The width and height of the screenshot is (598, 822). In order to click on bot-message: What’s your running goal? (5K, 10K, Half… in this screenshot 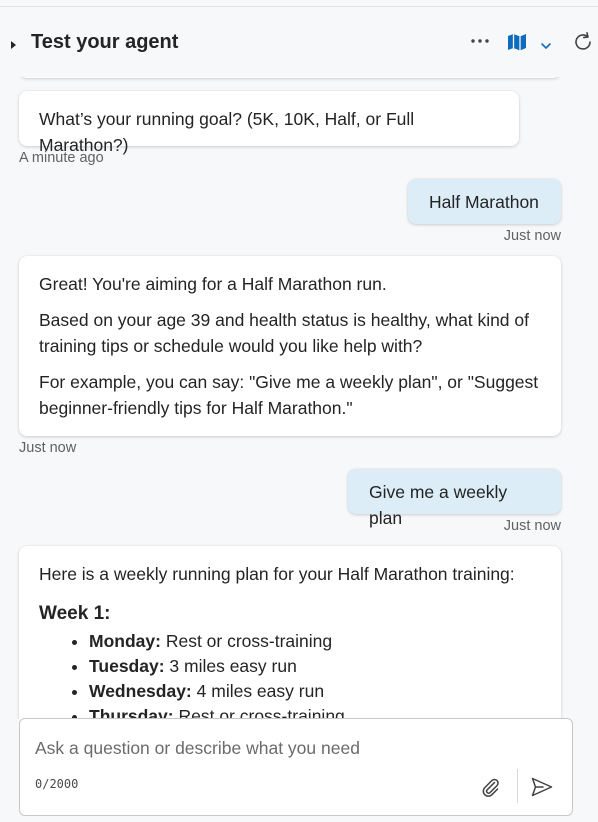, I will do `click(269, 123)`.